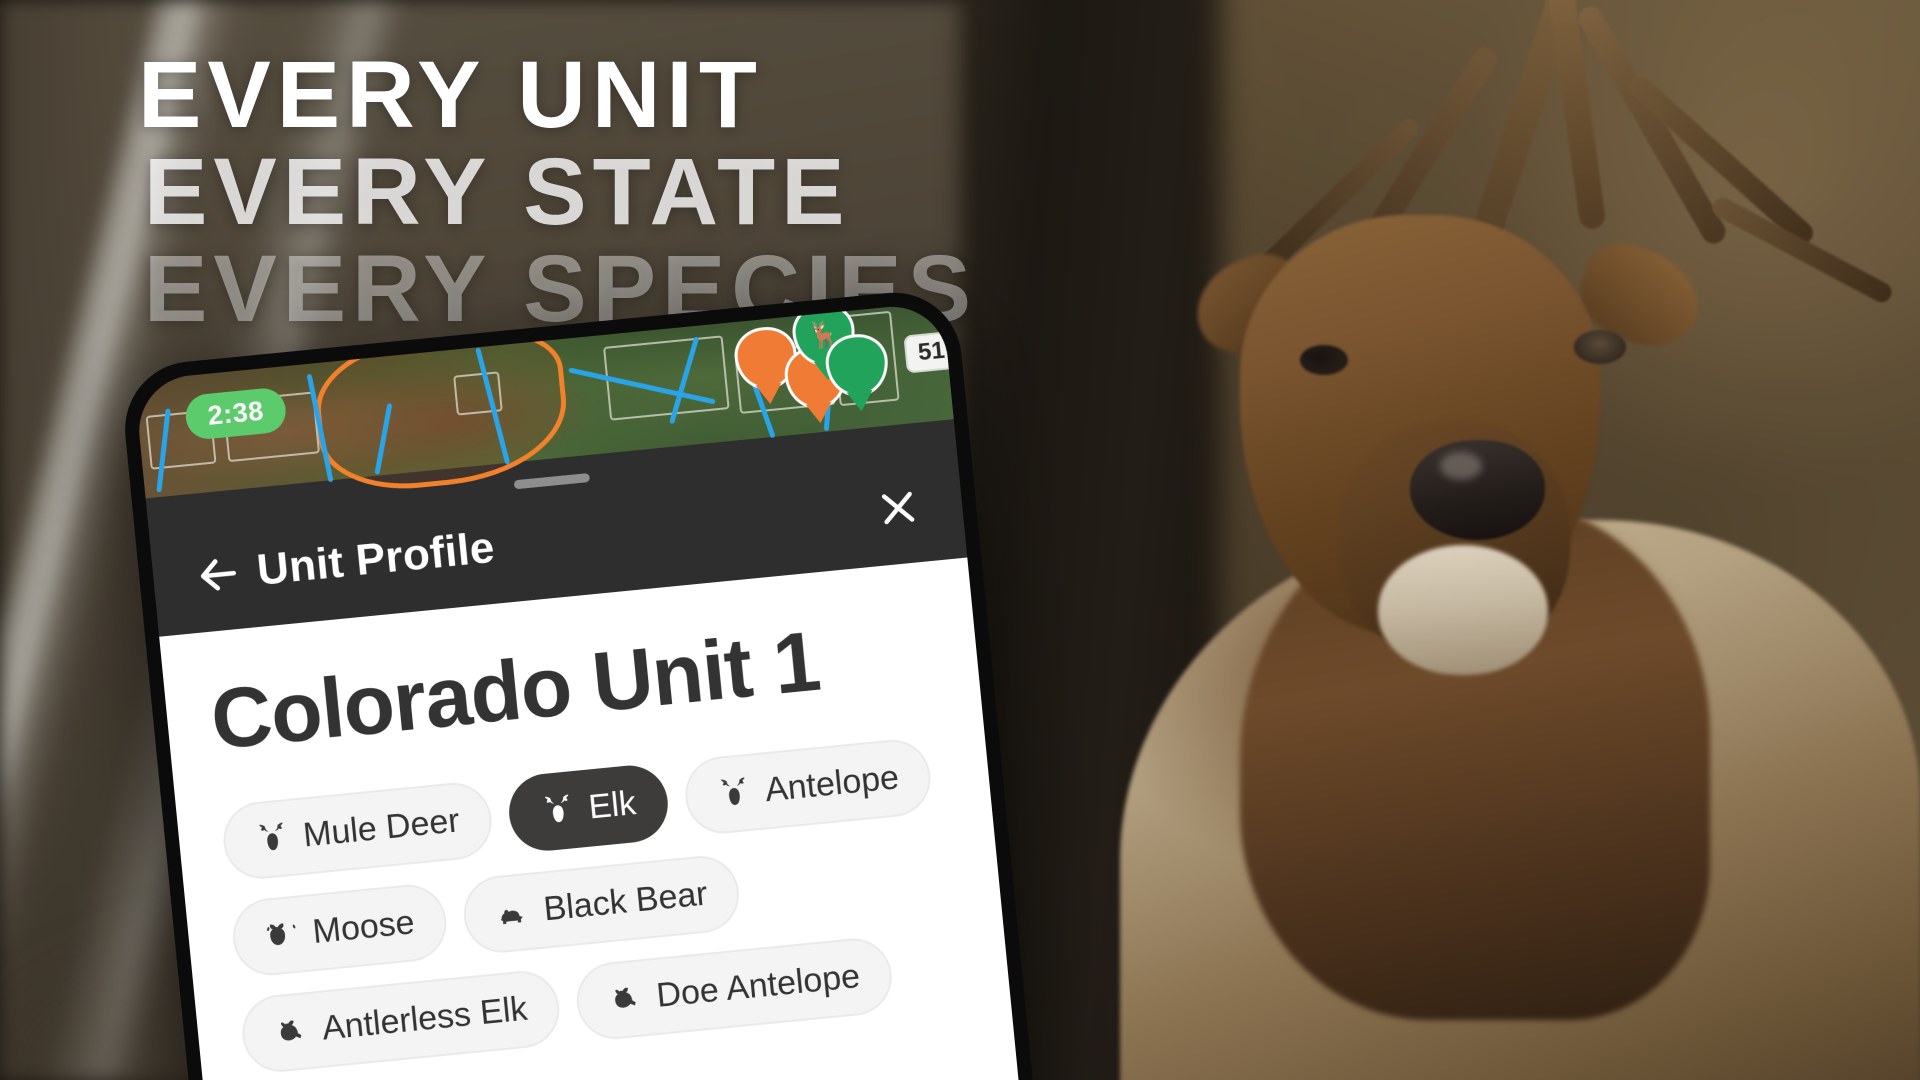  What do you see at coordinates (832, 784) in the screenshot?
I see `species-chip-label: Antelope` at bounding box center [832, 784].